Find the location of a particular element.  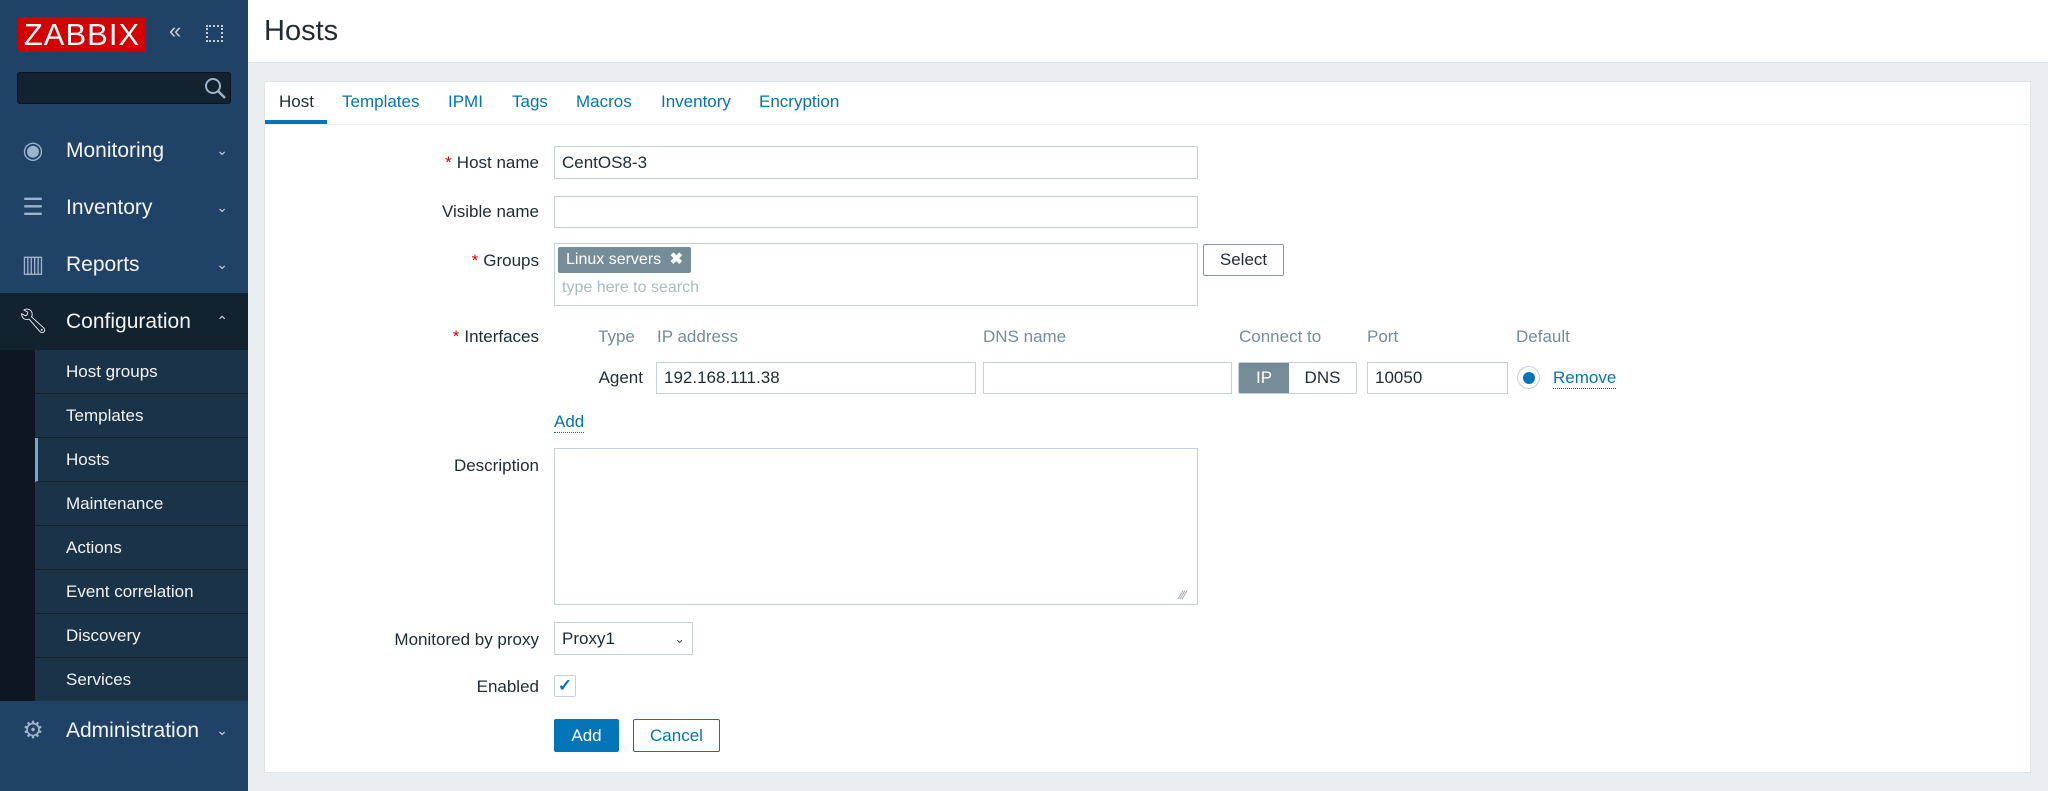

tab-inventory: Inventory is located at coordinates (696, 102).